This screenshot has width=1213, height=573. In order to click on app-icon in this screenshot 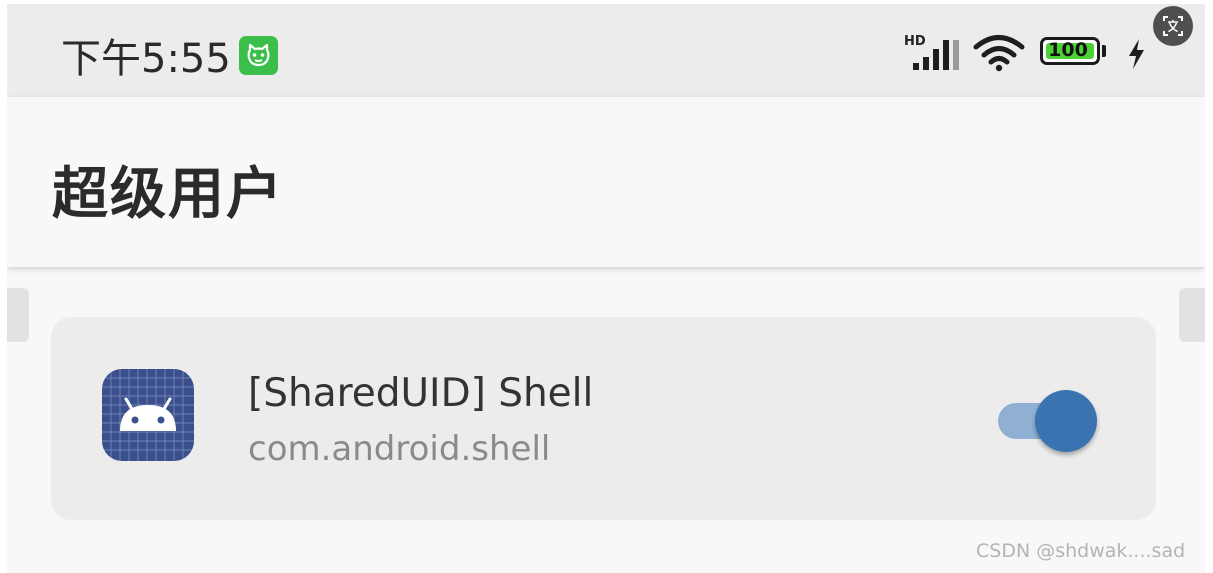, I will do `click(148, 415)`.